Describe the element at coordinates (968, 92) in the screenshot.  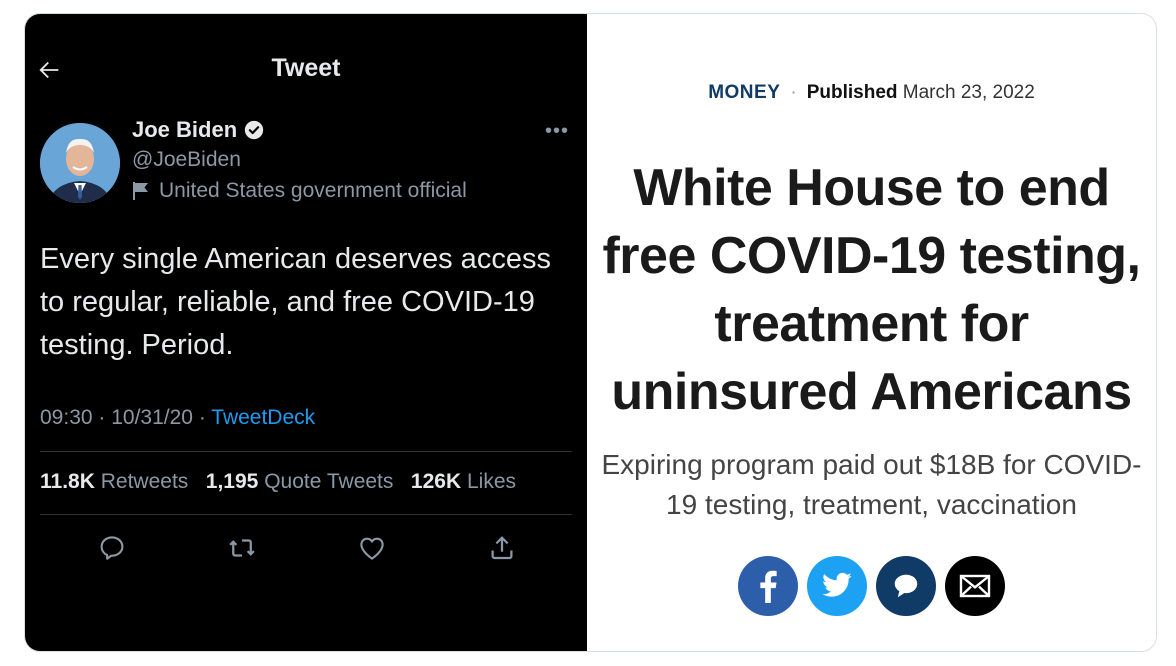
I see `published-date: March 23, 2022` at that location.